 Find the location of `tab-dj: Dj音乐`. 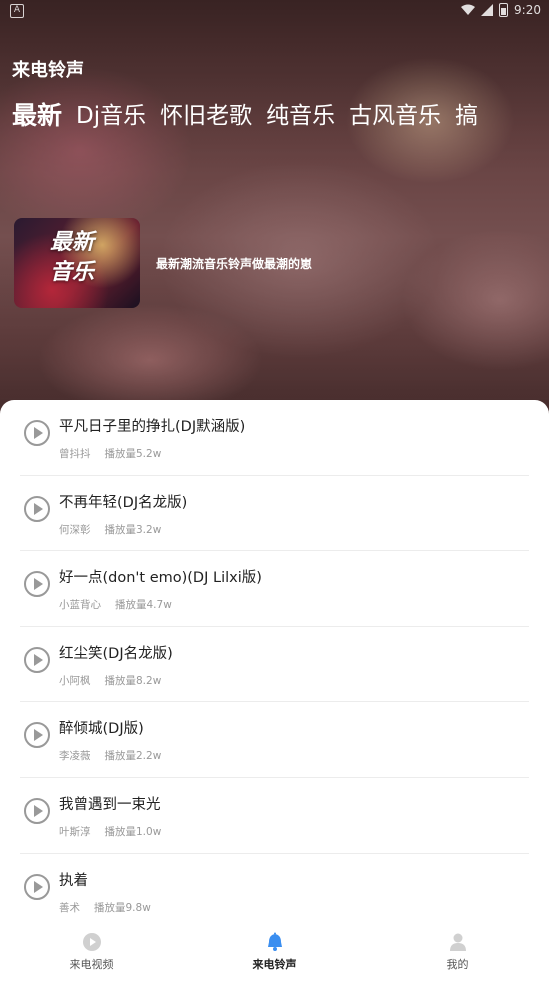

tab-dj: Dj音乐 is located at coordinates (111, 114).